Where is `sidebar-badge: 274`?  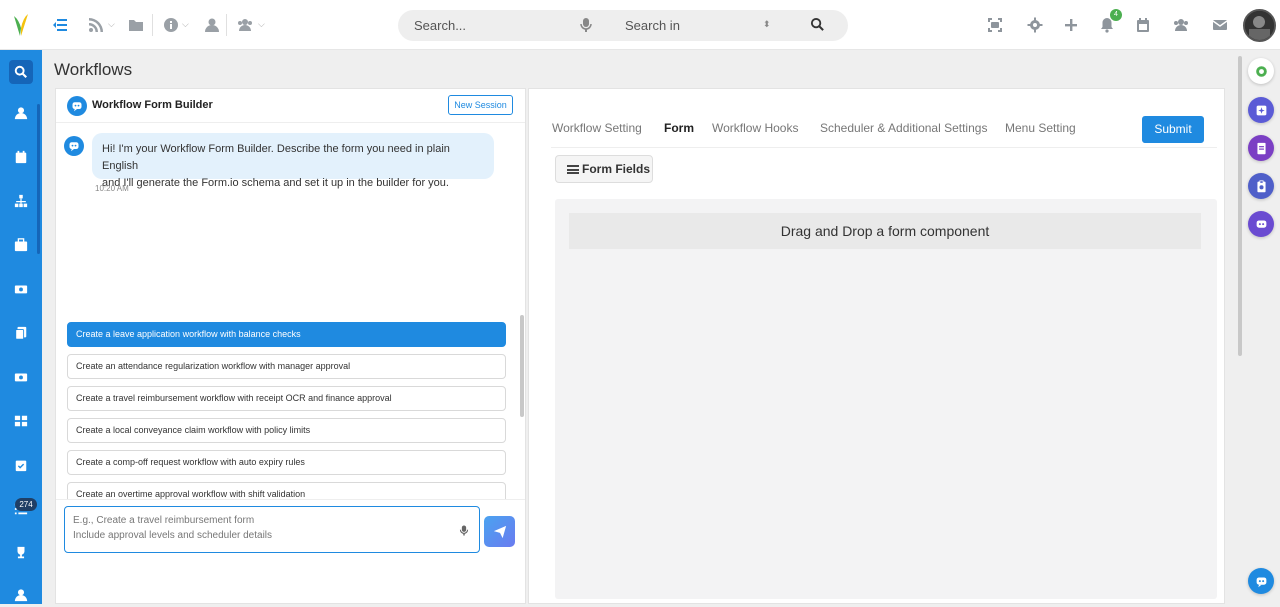 sidebar-badge: 274 is located at coordinates (26, 504).